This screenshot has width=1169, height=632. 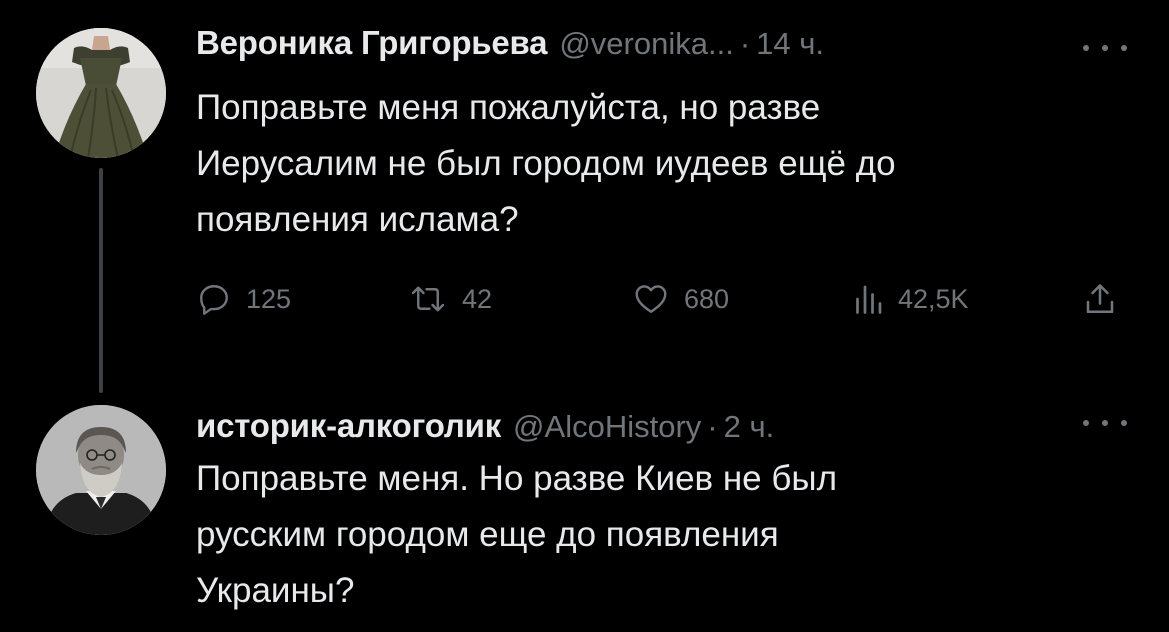 What do you see at coordinates (243, 299) in the screenshot?
I see `reply-button: 125` at bounding box center [243, 299].